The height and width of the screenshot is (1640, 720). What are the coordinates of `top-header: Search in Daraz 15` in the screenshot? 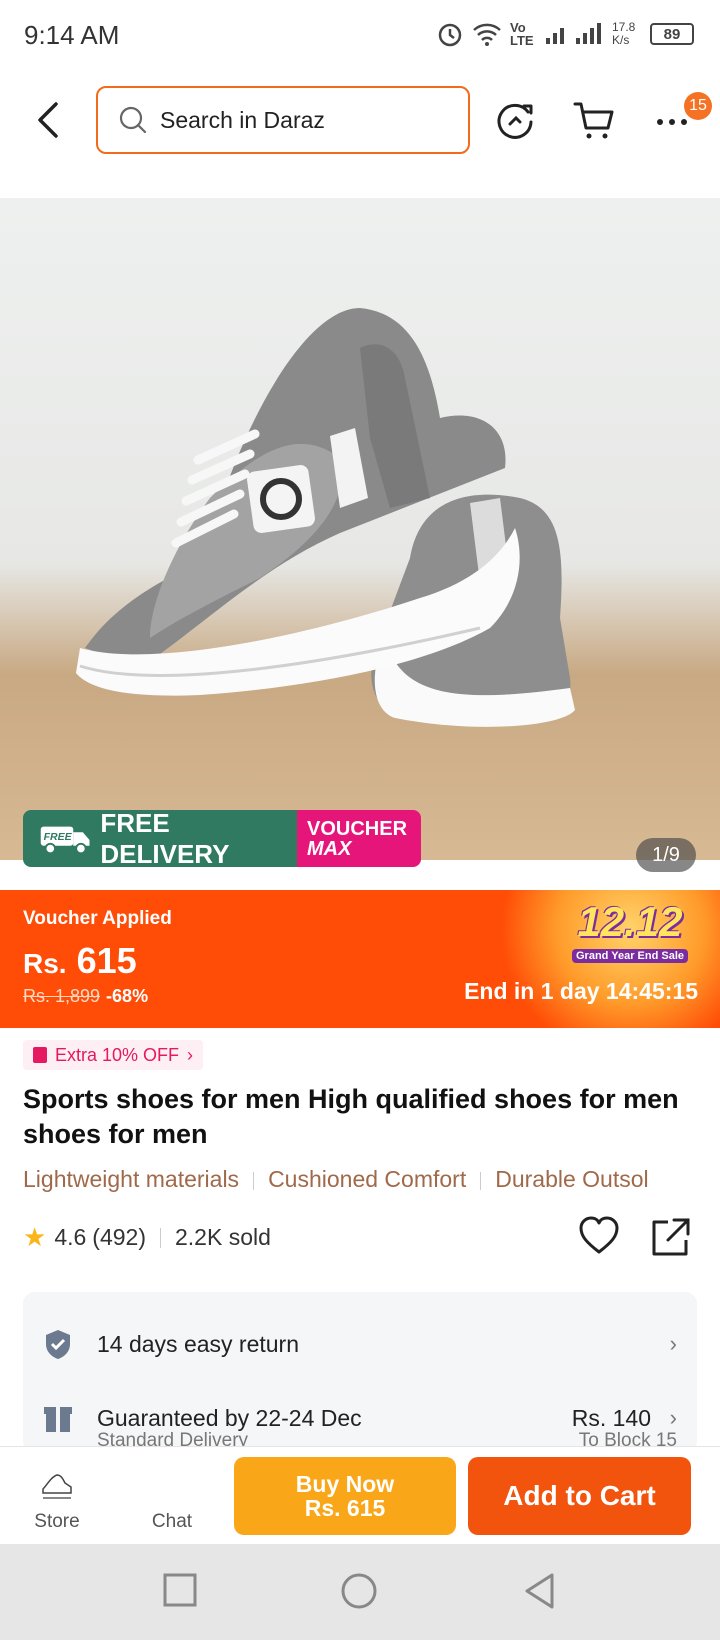 It's located at (360, 122).